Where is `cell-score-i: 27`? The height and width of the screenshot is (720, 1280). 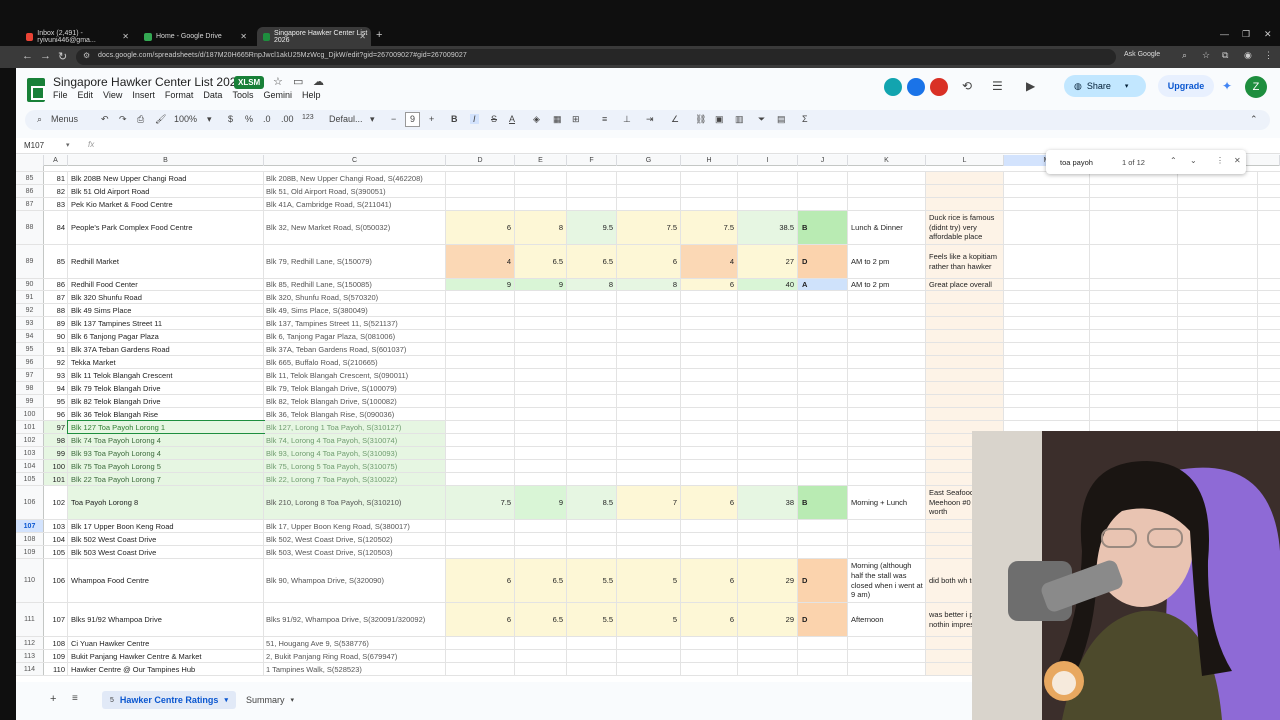
cell-score-i: 27 is located at coordinates (768, 261).